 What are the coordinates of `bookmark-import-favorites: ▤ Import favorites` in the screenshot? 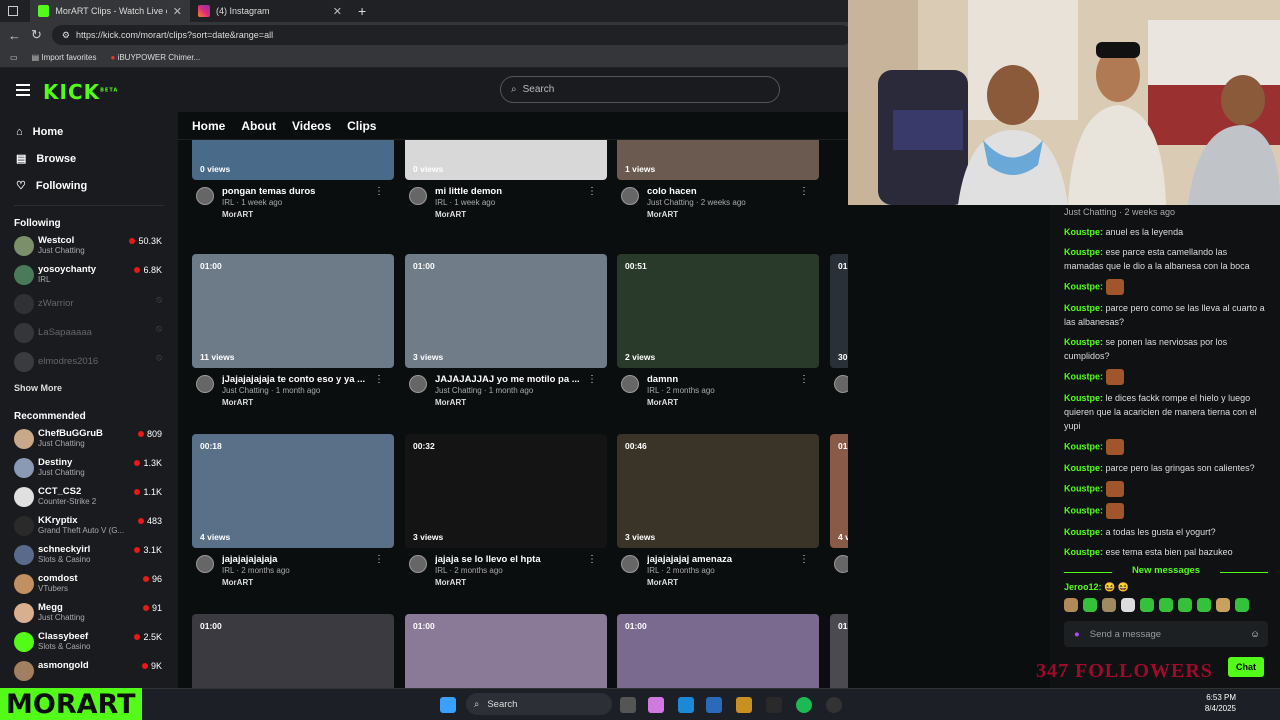 It's located at (64, 57).